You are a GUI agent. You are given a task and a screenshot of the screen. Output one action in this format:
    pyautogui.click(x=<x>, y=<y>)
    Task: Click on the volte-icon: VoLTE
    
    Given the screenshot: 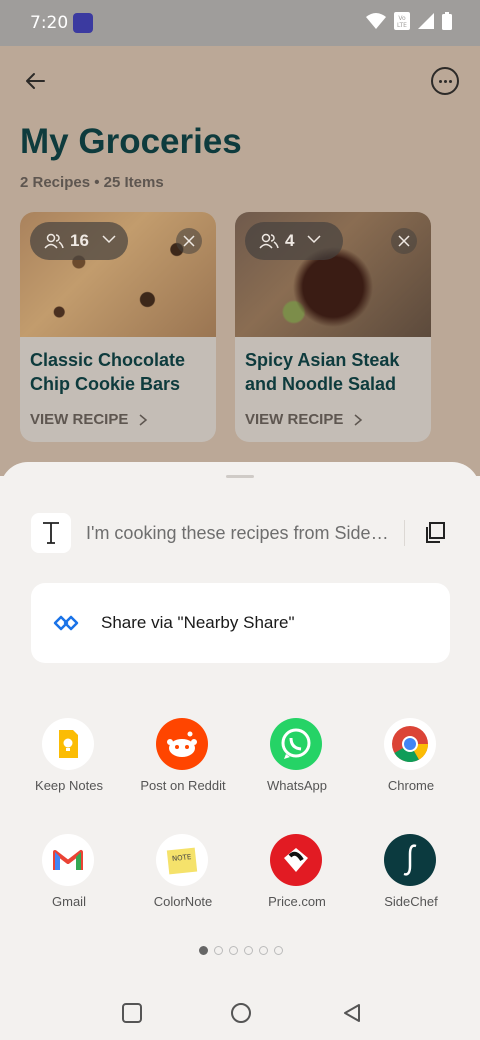 What is the action you would take?
    pyautogui.click(x=402, y=21)
    